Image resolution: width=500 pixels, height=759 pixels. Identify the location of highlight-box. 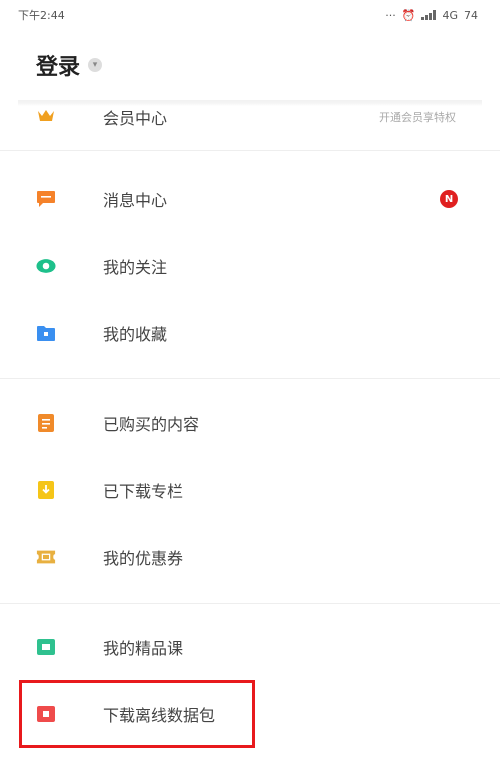
(137, 714).